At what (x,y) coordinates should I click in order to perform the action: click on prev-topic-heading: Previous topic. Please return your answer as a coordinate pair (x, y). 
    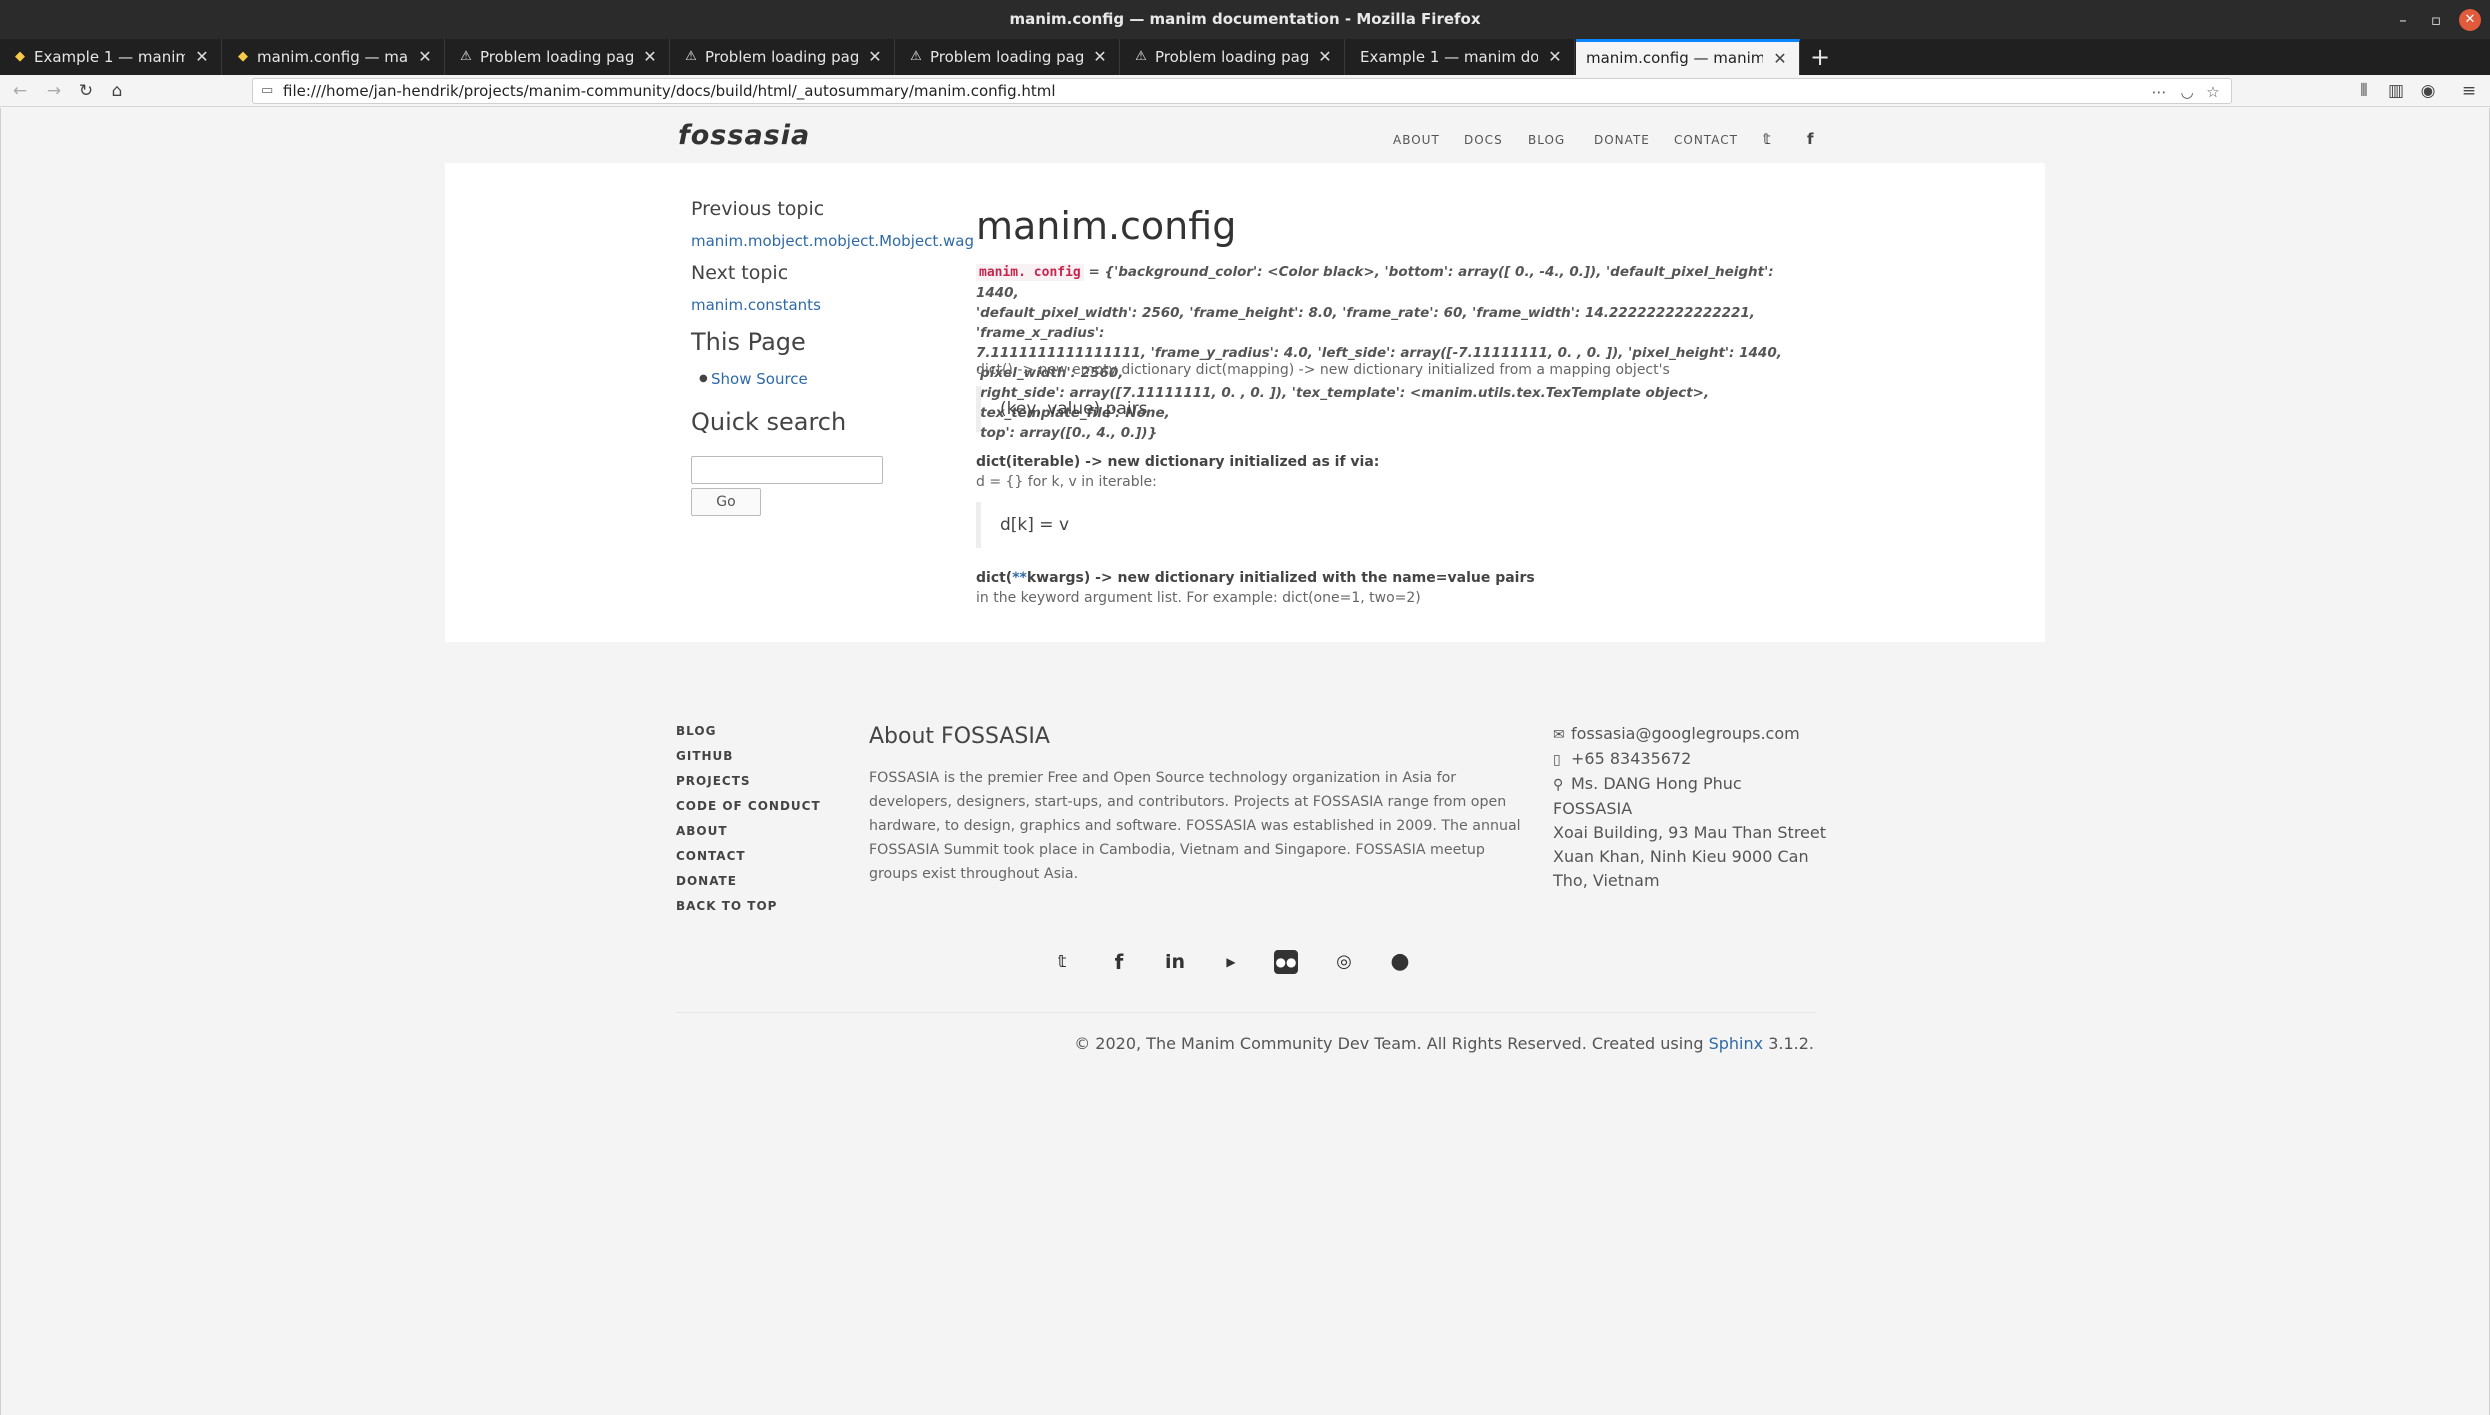
    Looking at the image, I should click on (758, 209).